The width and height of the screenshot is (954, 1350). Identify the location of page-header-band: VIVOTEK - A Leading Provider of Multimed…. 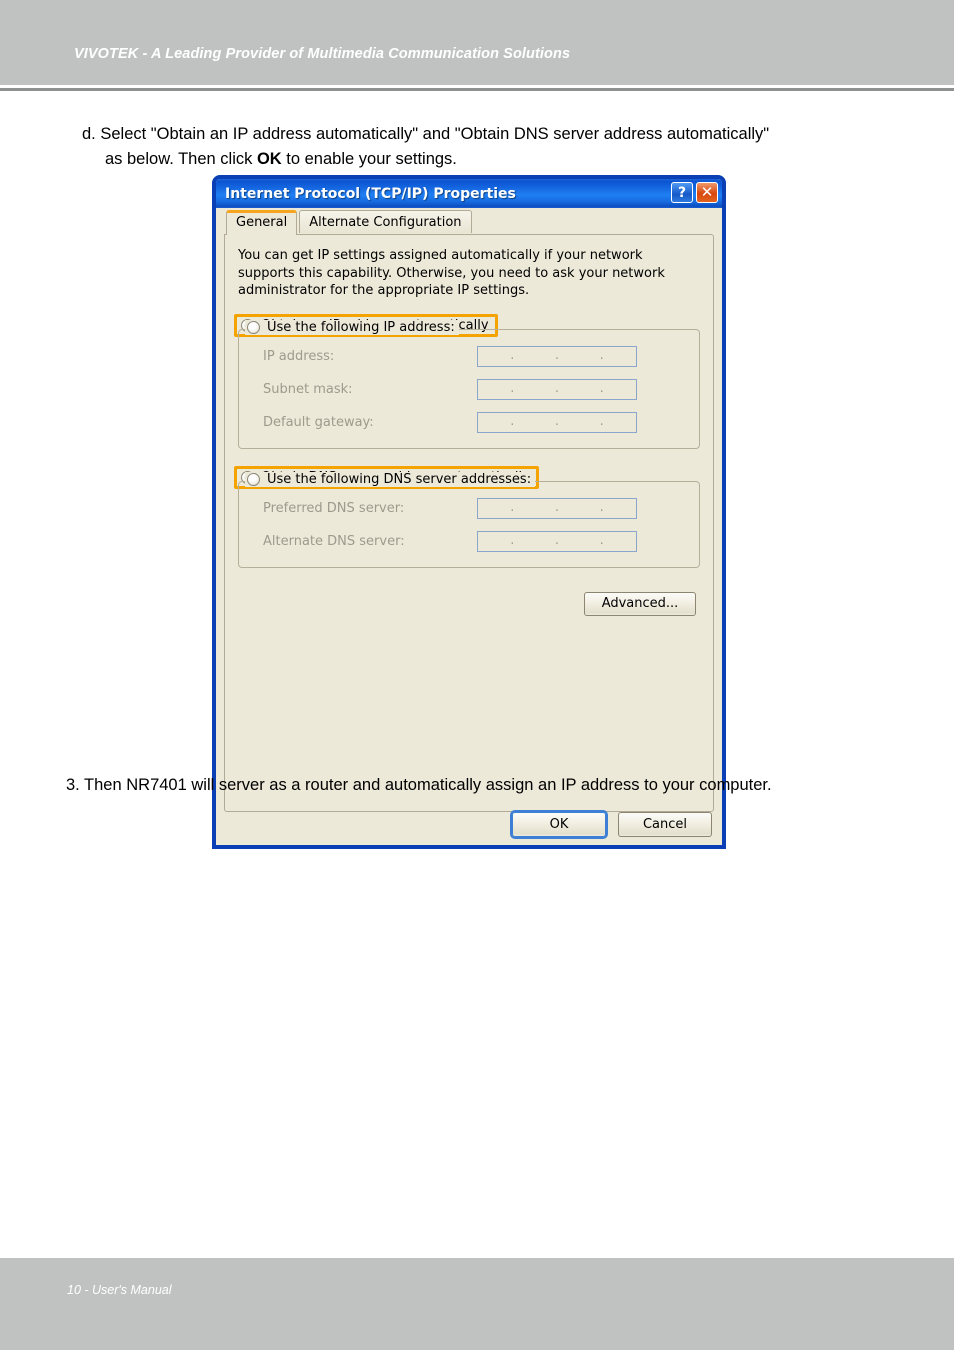
(477, 42).